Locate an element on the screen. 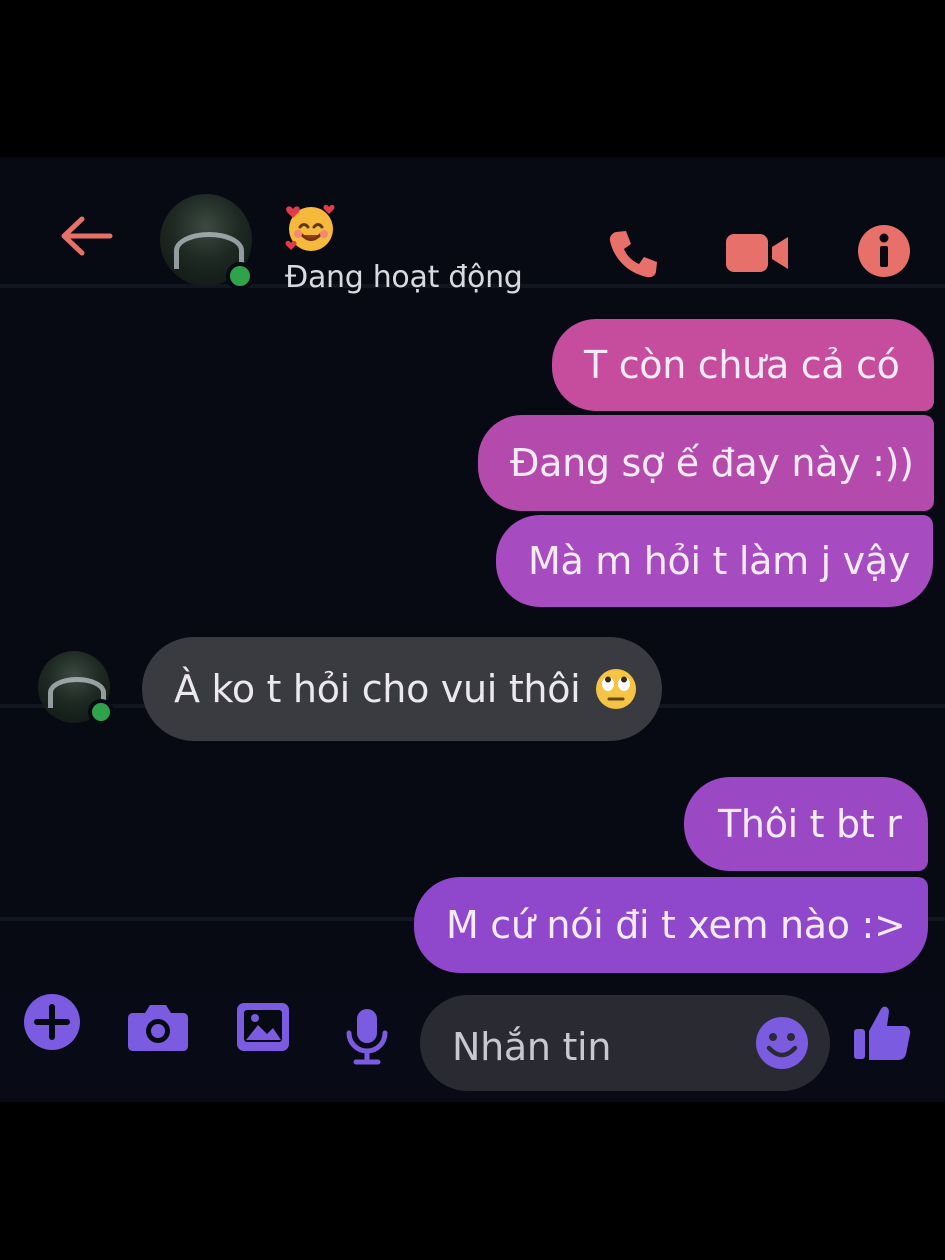 The width and height of the screenshot is (945, 1260). plus-icon is located at coordinates (52, 1022).